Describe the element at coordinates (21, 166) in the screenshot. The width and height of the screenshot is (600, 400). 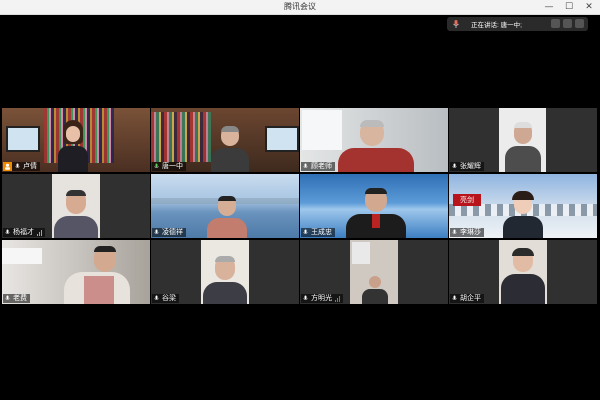
I see `participant-name-tag: 卢倩` at that location.